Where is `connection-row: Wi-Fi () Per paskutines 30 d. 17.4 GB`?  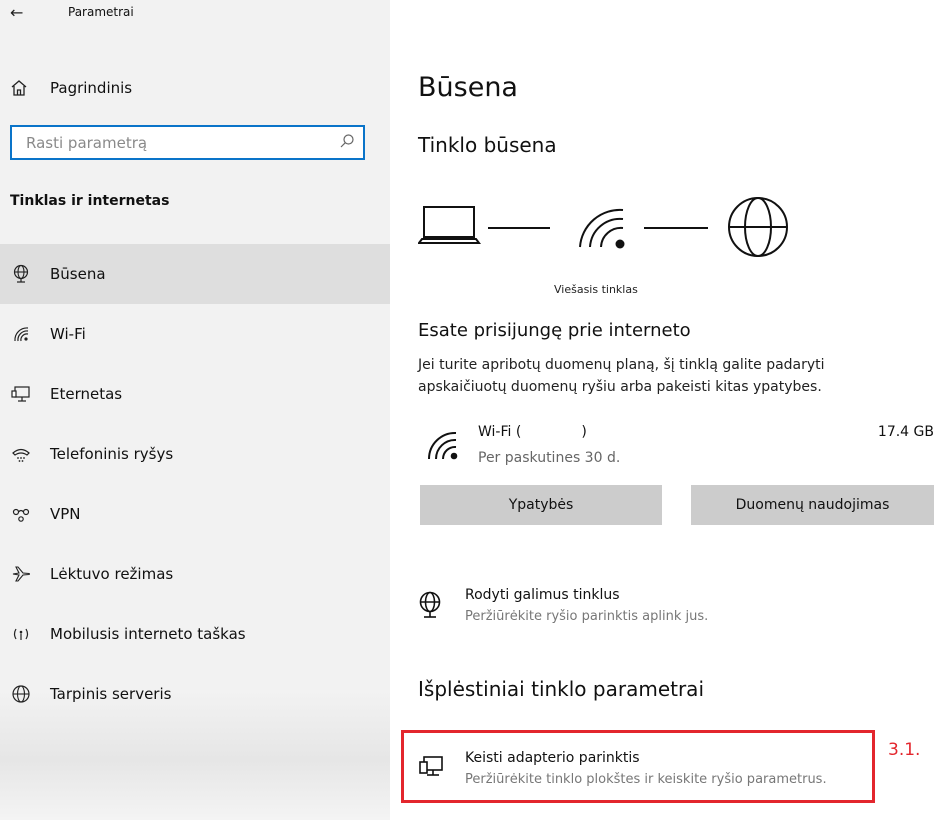
connection-row: Wi-Fi () Per paskutines 30 d. 17.4 GB is located at coordinates (676, 447).